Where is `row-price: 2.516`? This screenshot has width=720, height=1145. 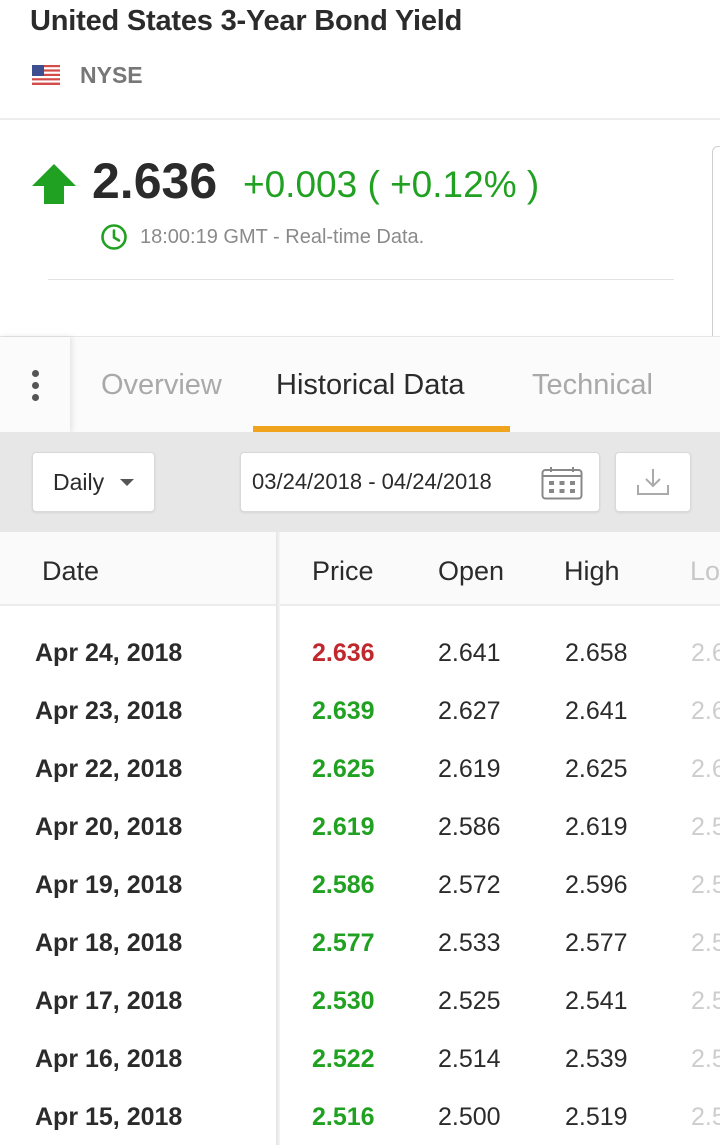 row-price: 2.516 is located at coordinates (343, 1117).